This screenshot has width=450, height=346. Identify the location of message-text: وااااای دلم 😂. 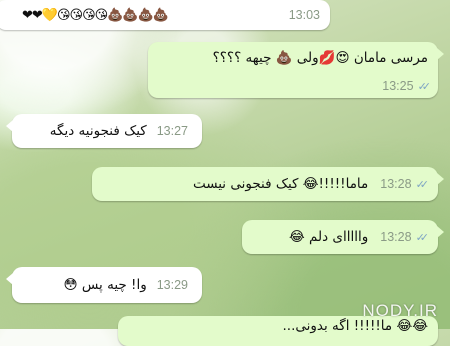
(328, 237).